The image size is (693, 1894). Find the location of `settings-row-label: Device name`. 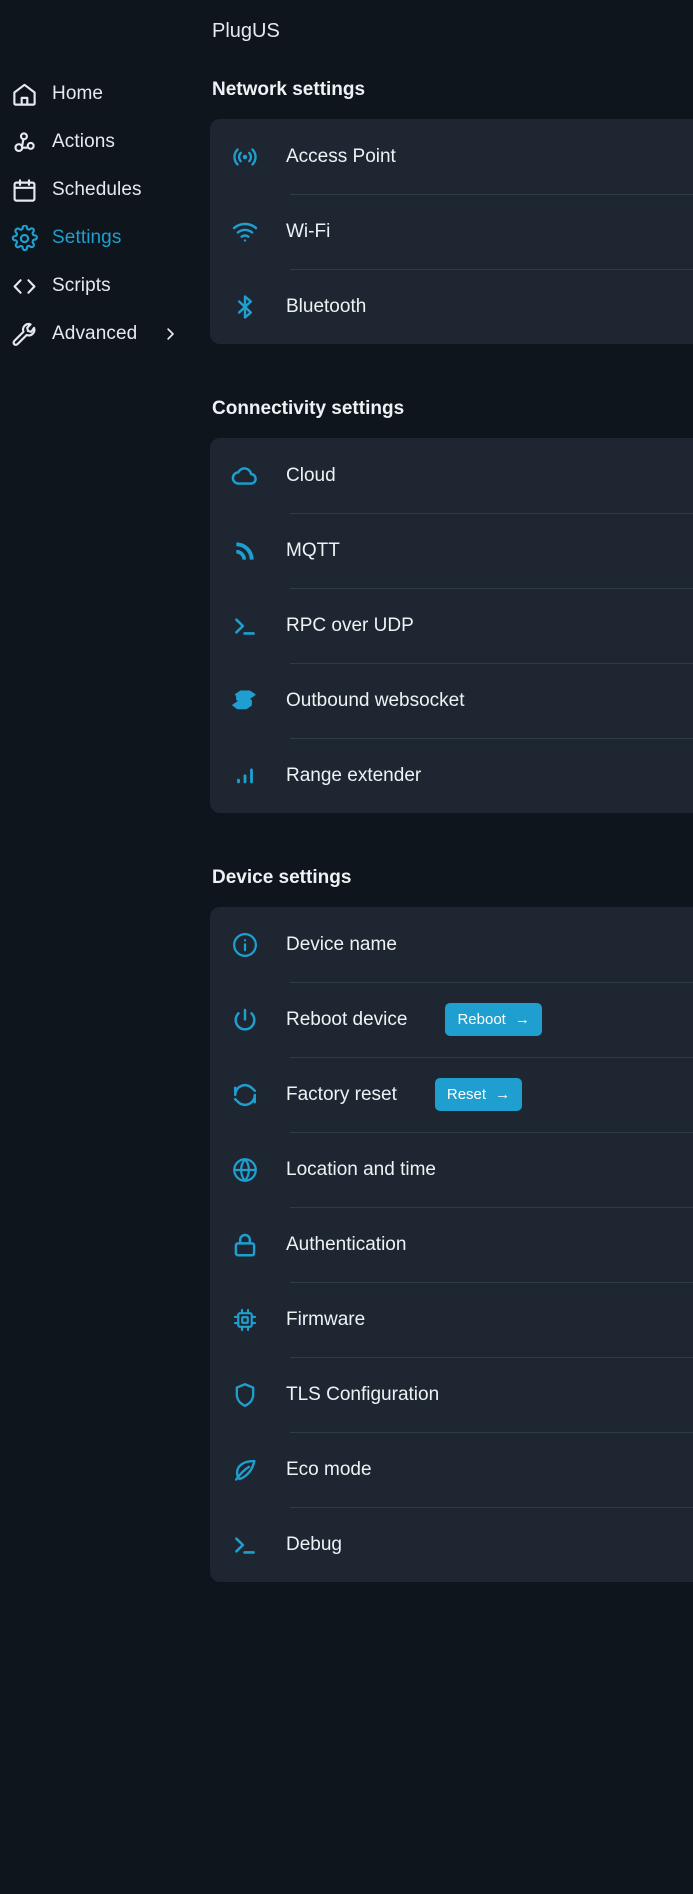

settings-row-label: Device name is located at coordinates (341, 944).